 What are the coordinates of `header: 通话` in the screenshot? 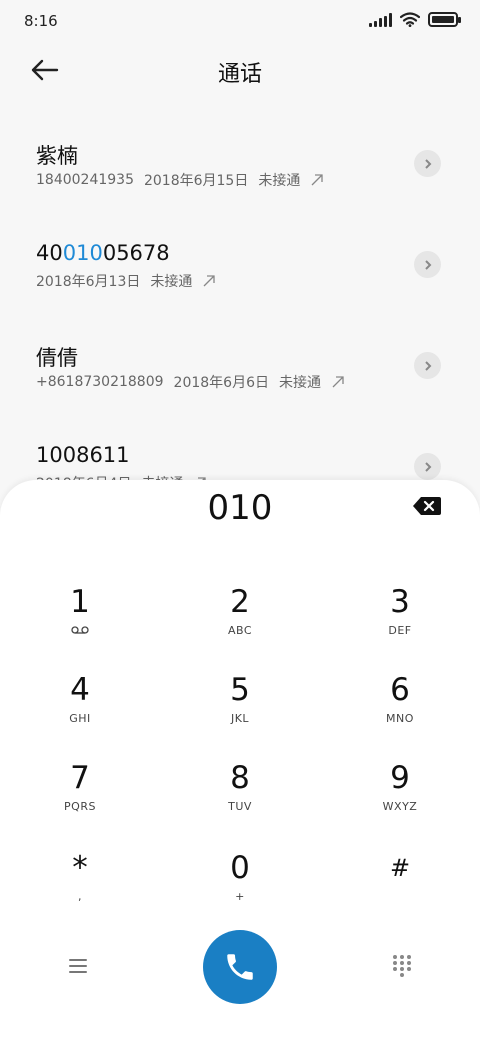 It's located at (240, 70).